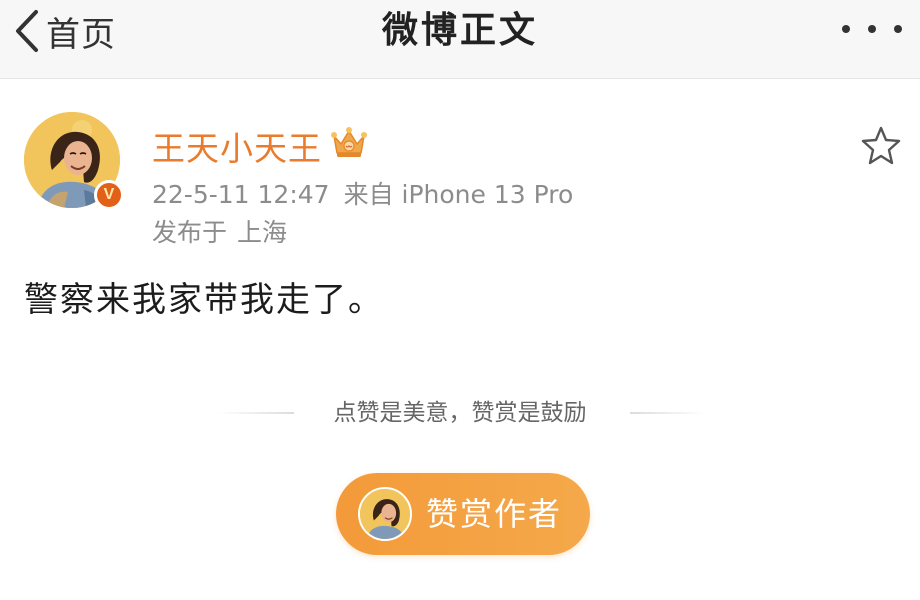 This screenshot has height=600, width=920. I want to click on reward-author-button: 赞赏作者, so click(463, 514).